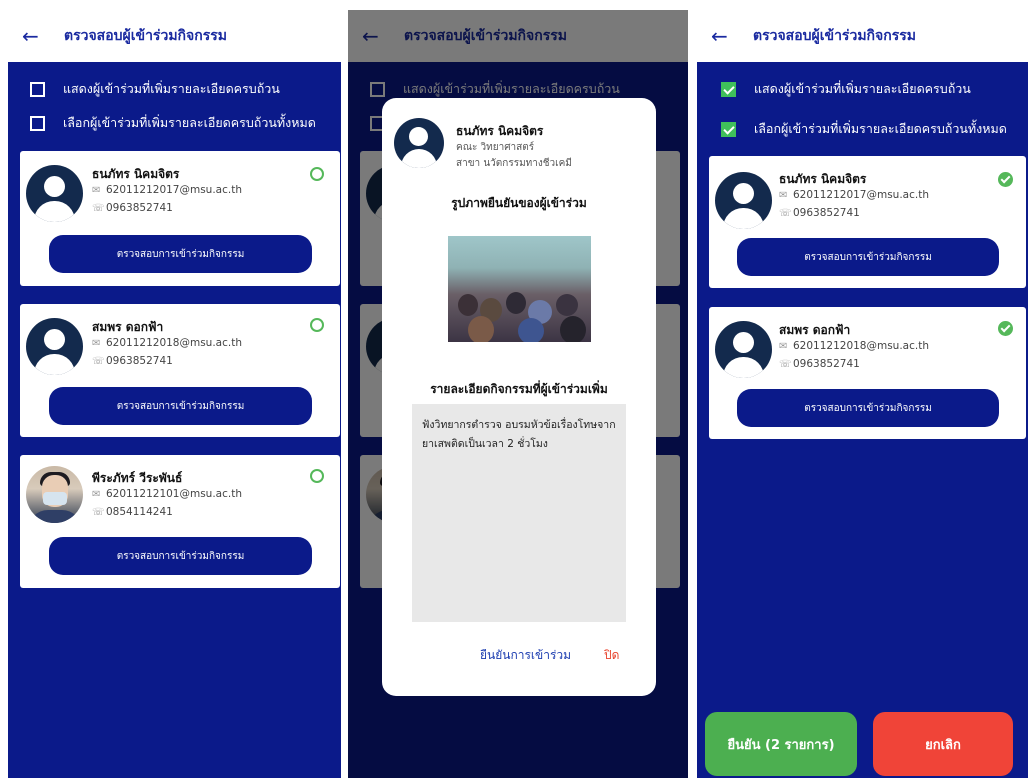 This screenshot has width=1028, height=778. I want to click on show-details-checkbox, so click(37, 89).